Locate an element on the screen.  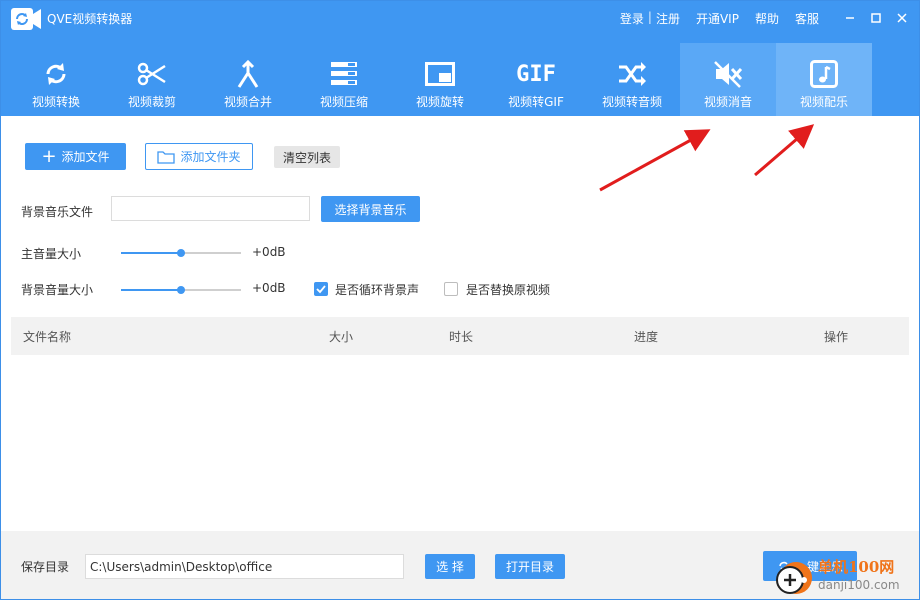
open-dir-button: 打开目录 is located at coordinates (530, 566).